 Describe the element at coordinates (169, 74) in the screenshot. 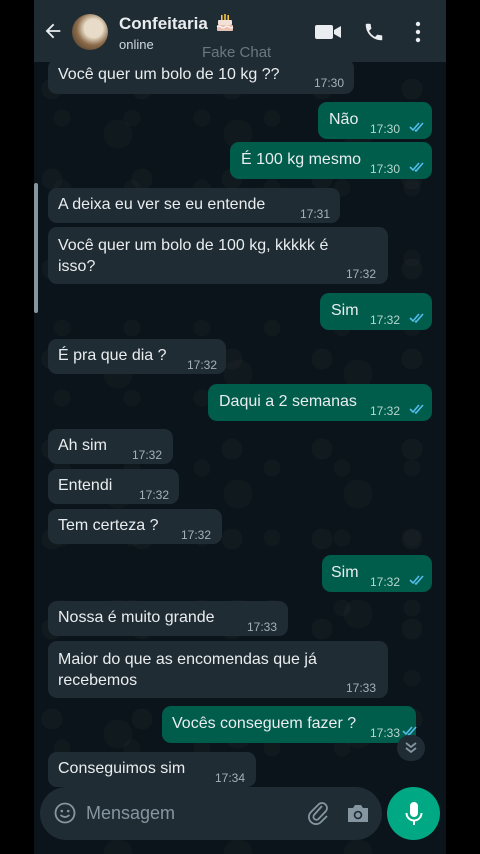

I see `message-text: Você quer um bolo de 10 kg ??` at that location.